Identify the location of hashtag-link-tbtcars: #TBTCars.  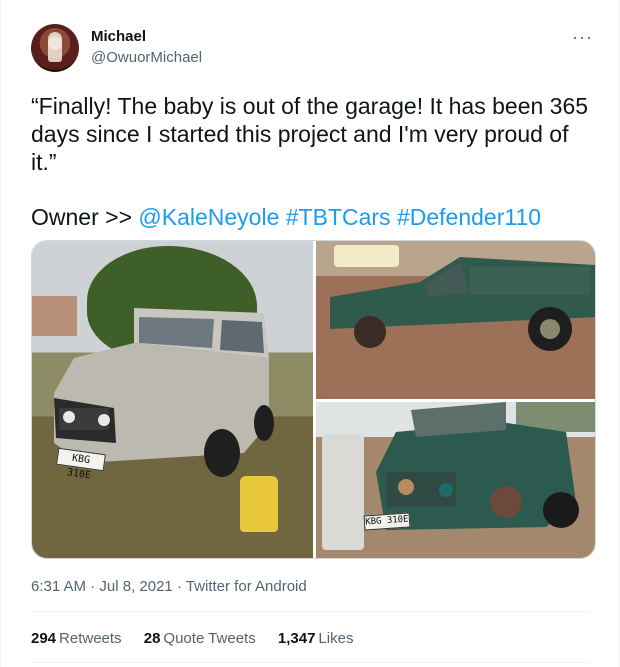
(338, 217).